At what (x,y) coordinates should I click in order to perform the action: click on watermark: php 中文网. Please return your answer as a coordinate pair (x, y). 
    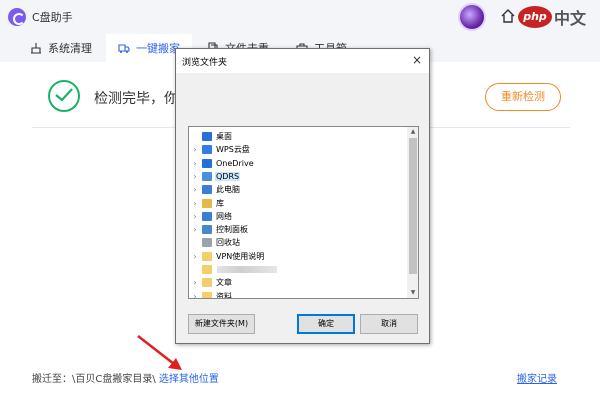
    Looking at the image, I should click on (559, 28).